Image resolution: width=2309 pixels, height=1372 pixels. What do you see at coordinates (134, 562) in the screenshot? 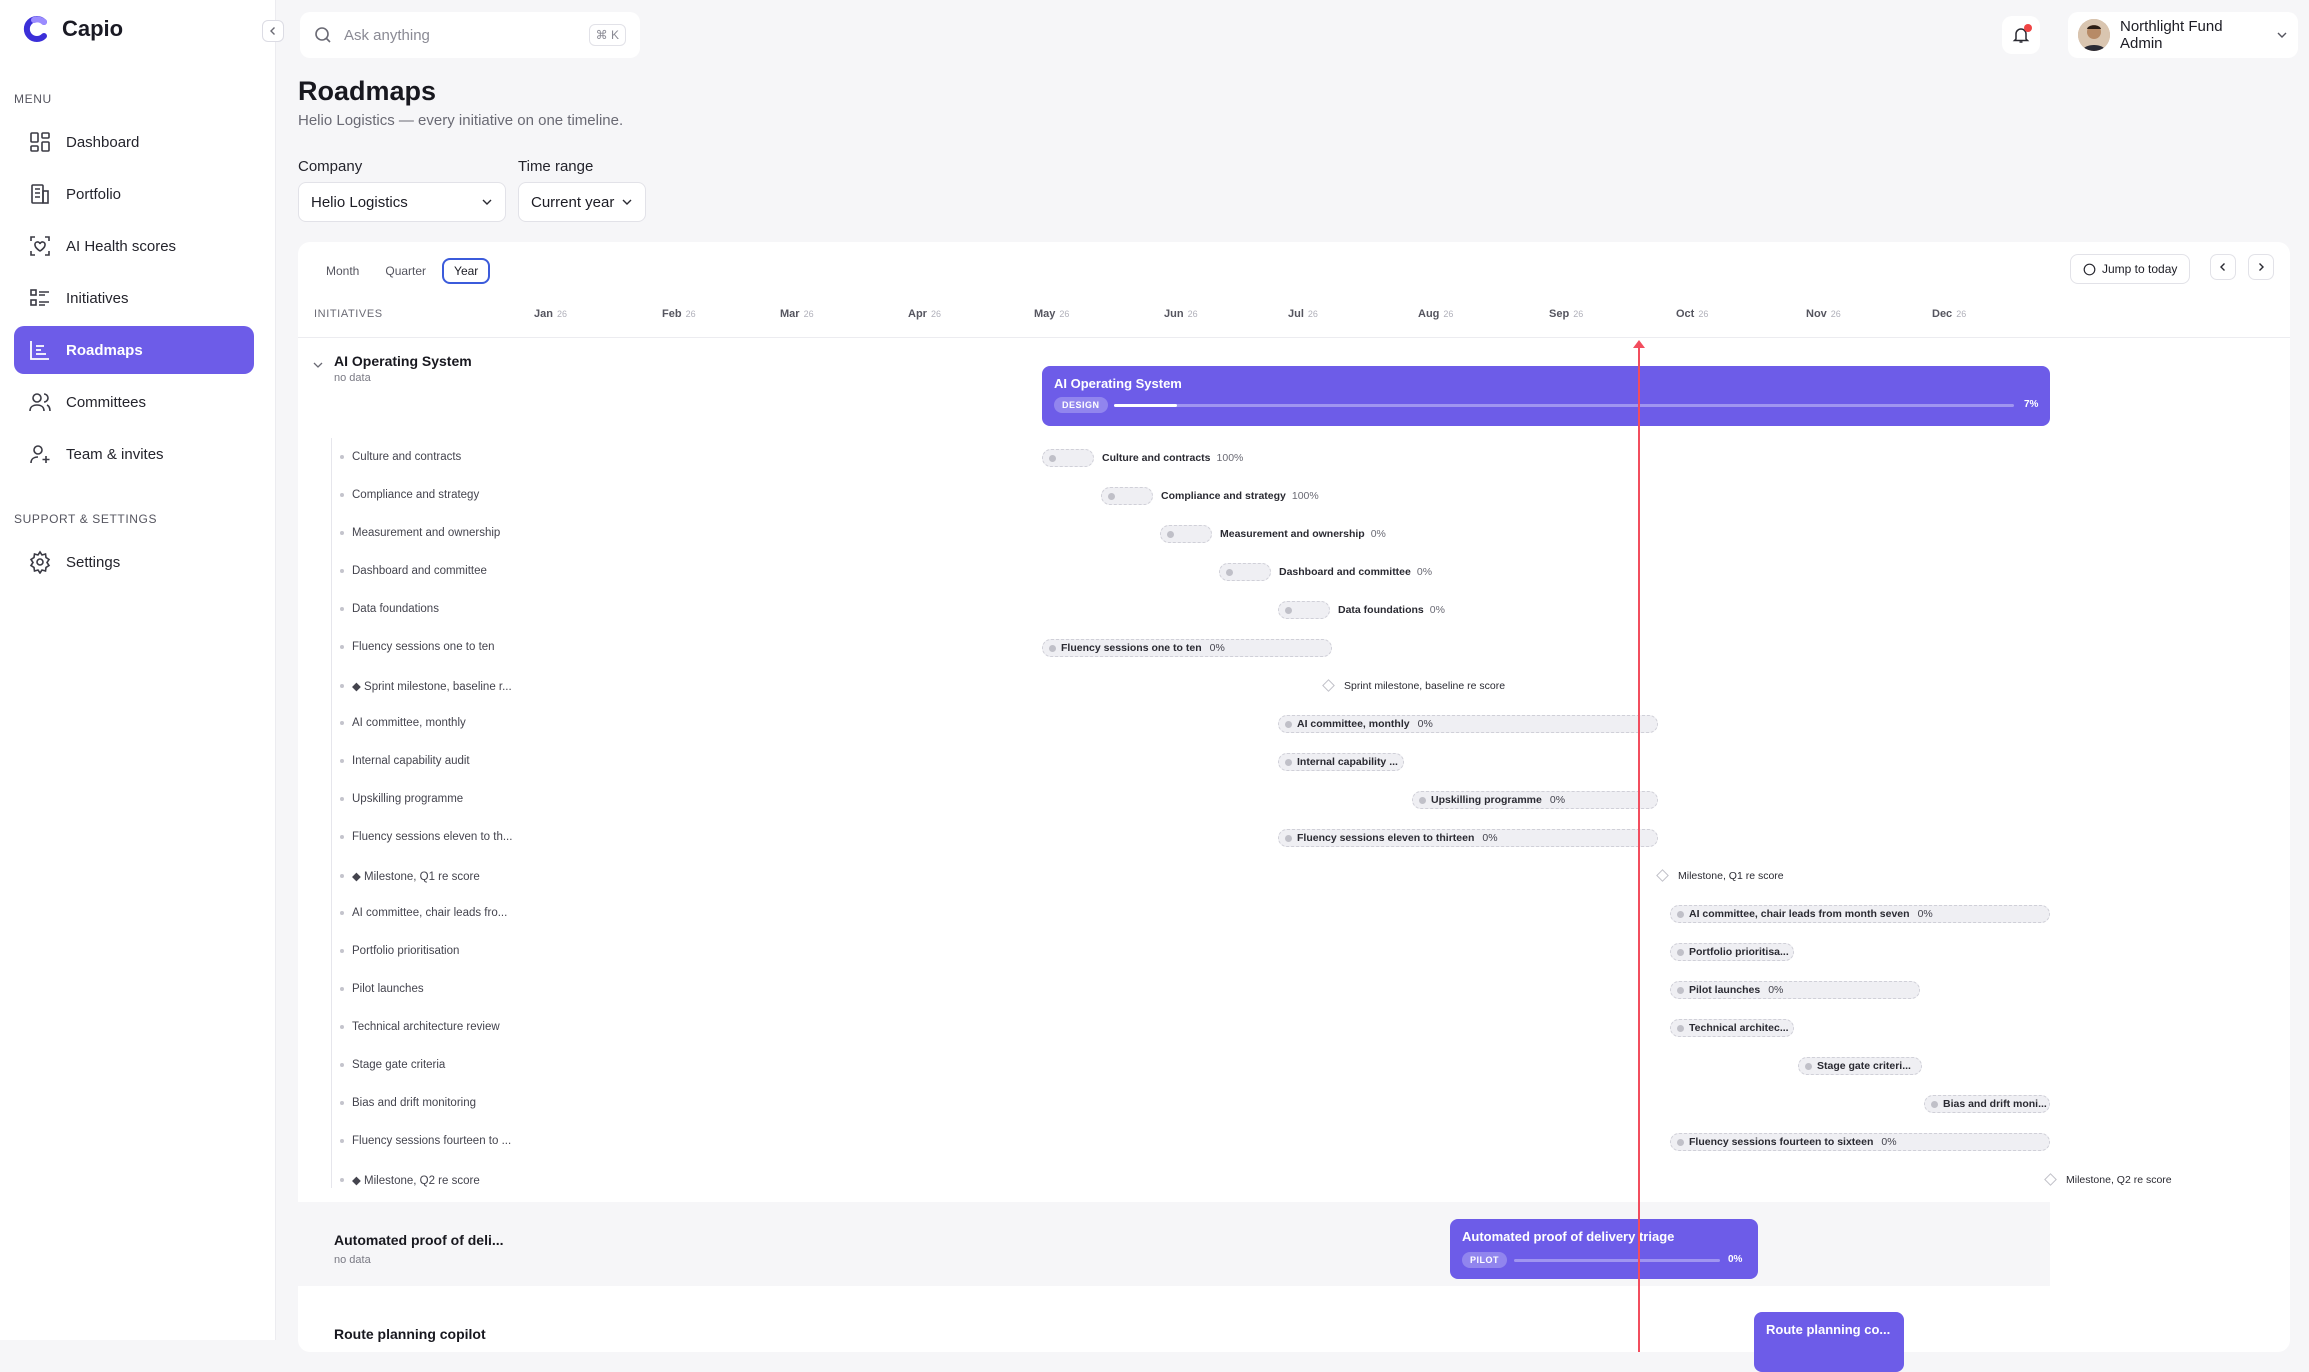
I see `sidebar-item-settings: Settings` at bounding box center [134, 562].